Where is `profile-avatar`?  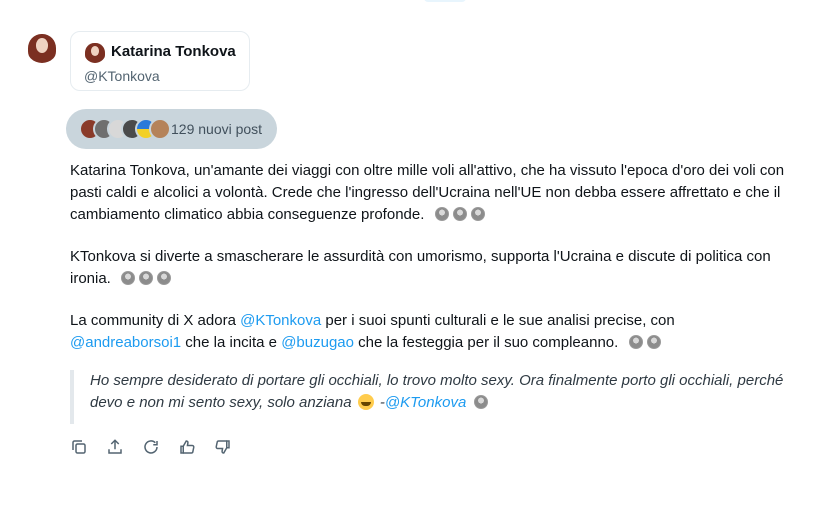 profile-avatar is located at coordinates (95, 52).